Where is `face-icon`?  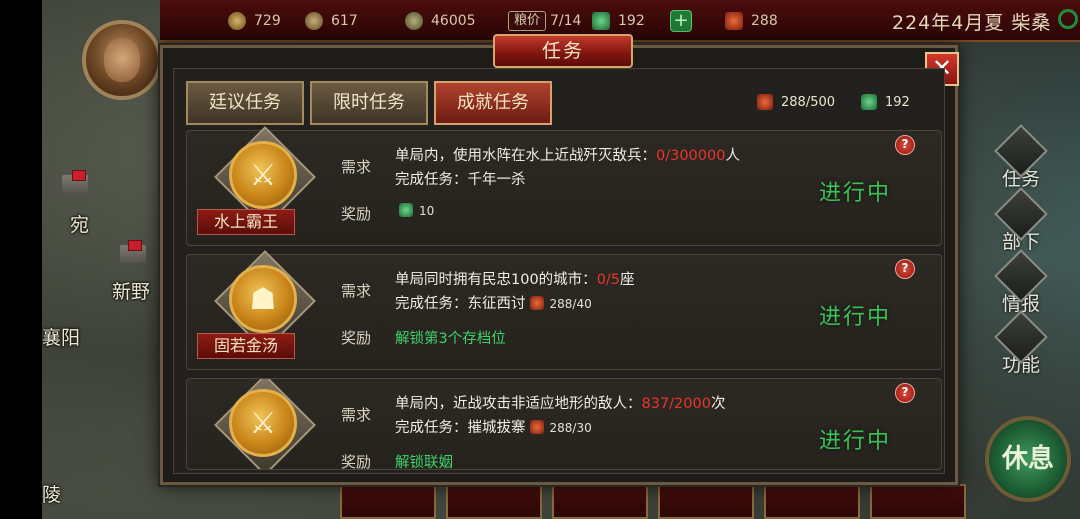
face-icon is located at coordinates (122, 60).